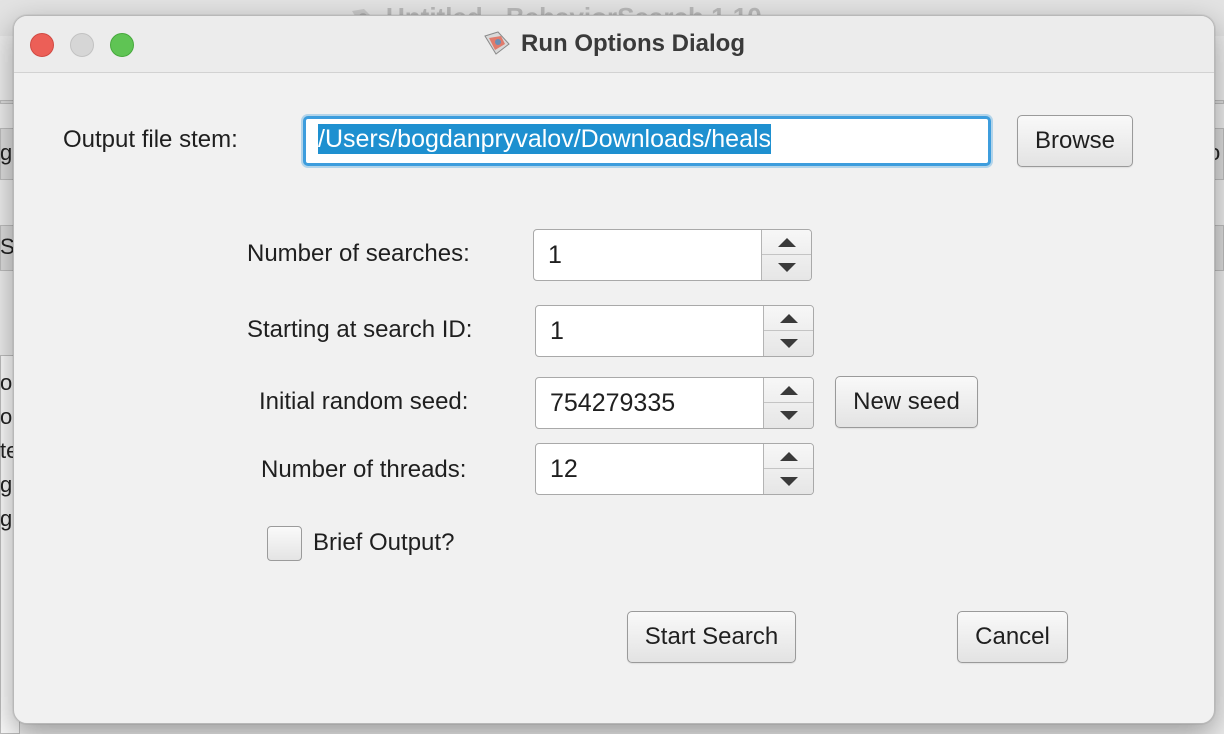  I want to click on app-logo-icon, so click(497, 43).